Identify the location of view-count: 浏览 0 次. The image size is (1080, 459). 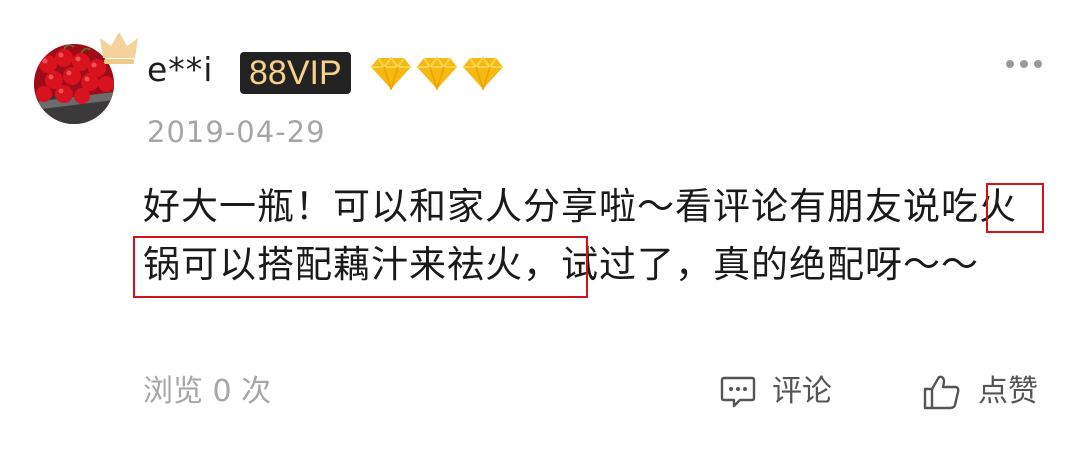
(207, 391).